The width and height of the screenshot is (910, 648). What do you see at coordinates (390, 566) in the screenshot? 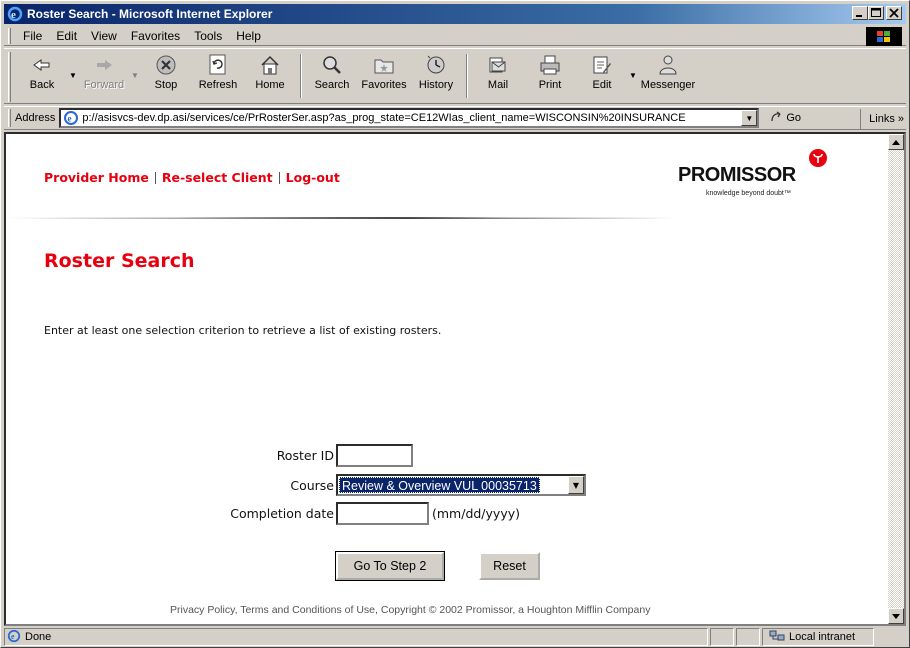
I see `go-to-step-2-button: Go To Step 2` at bounding box center [390, 566].